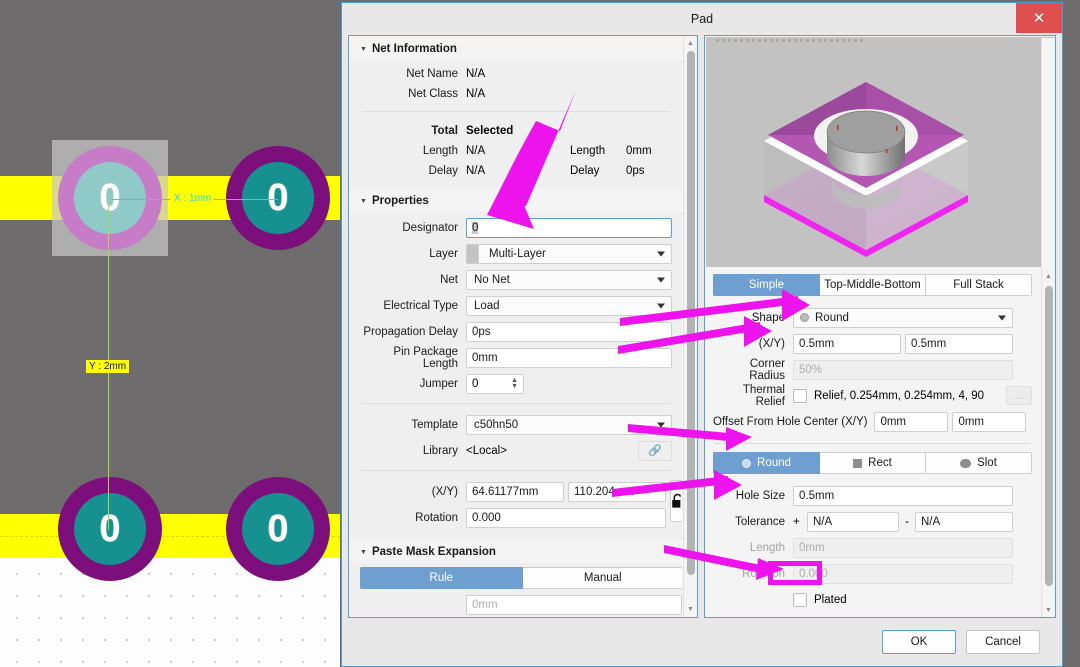 Image resolution: width=1080 pixels, height=667 pixels. What do you see at coordinates (569, 253) in the screenshot?
I see `layer-select: Multi-Layer` at bounding box center [569, 253].